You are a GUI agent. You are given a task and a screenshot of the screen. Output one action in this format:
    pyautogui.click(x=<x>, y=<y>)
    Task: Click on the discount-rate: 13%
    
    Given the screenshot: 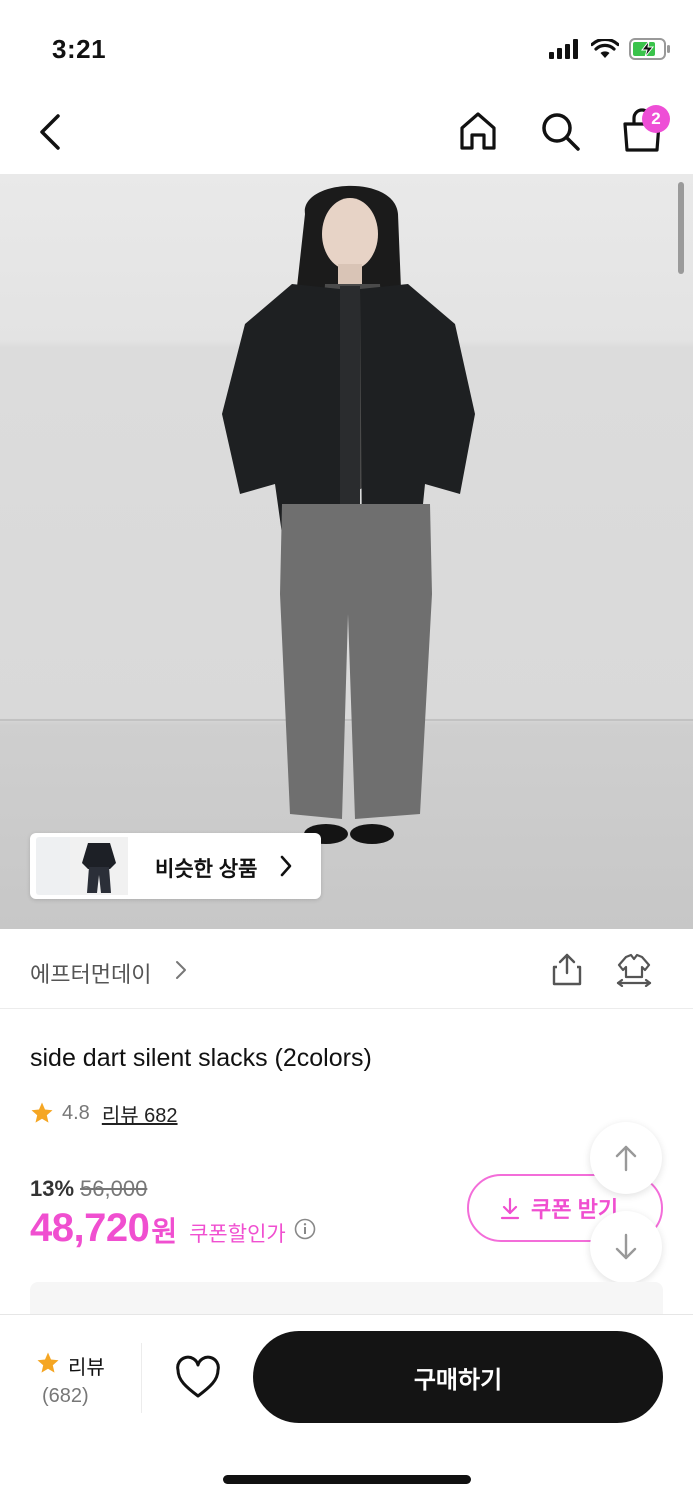 What is the action you would take?
    pyautogui.click(x=52, y=1188)
    